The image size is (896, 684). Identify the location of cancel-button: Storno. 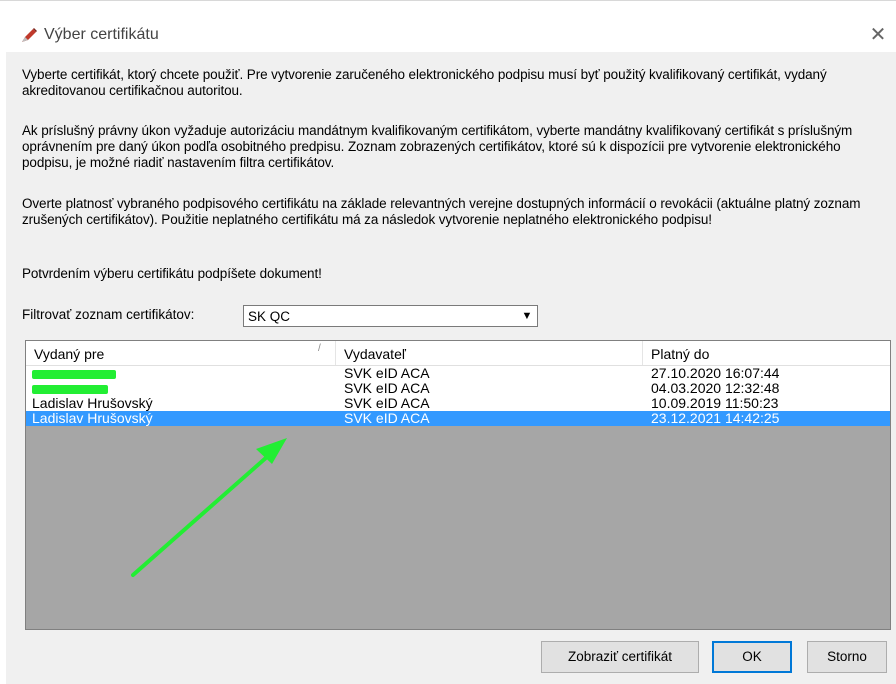
(847, 657).